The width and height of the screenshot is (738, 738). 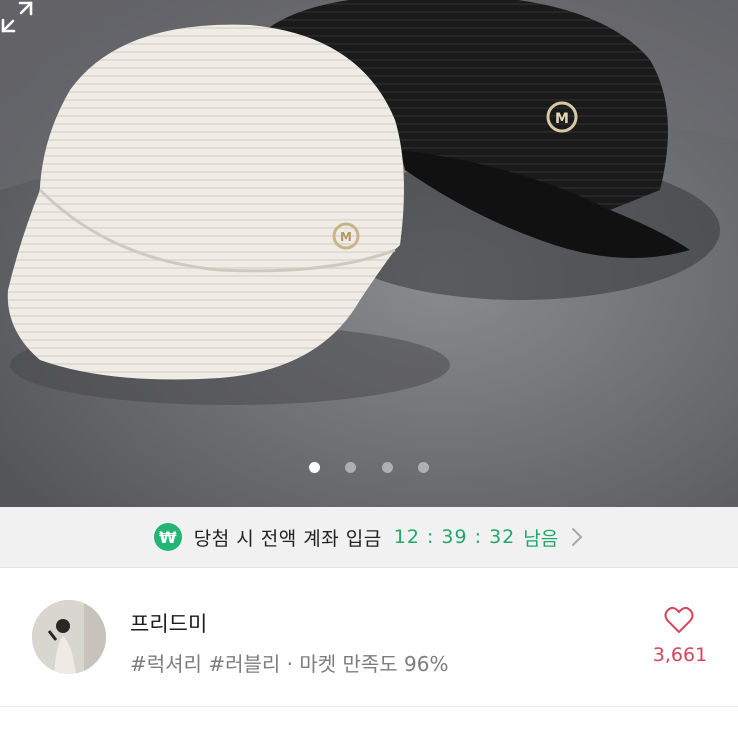 What do you see at coordinates (577, 537) in the screenshot?
I see `chevron-right-icon` at bounding box center [577, 537].